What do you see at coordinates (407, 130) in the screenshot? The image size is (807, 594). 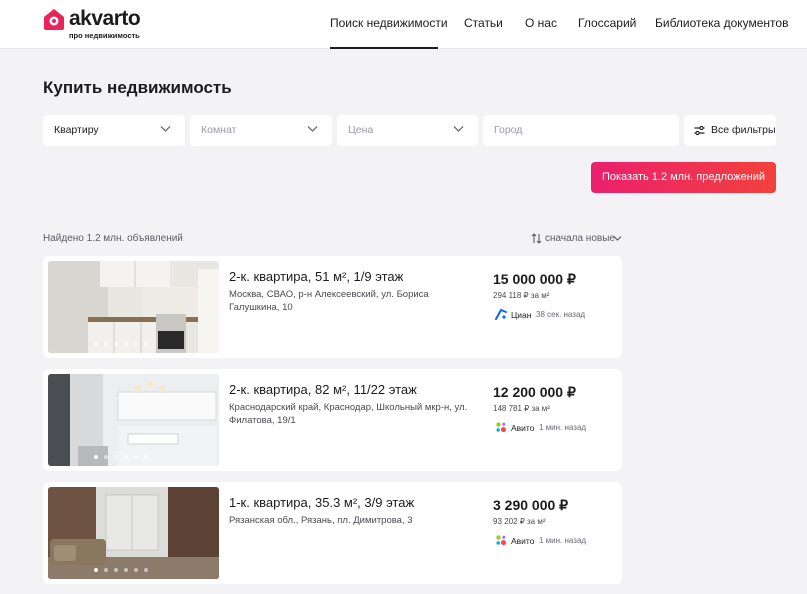 I see `price-select: Цена` at bounding box center [407, 130].